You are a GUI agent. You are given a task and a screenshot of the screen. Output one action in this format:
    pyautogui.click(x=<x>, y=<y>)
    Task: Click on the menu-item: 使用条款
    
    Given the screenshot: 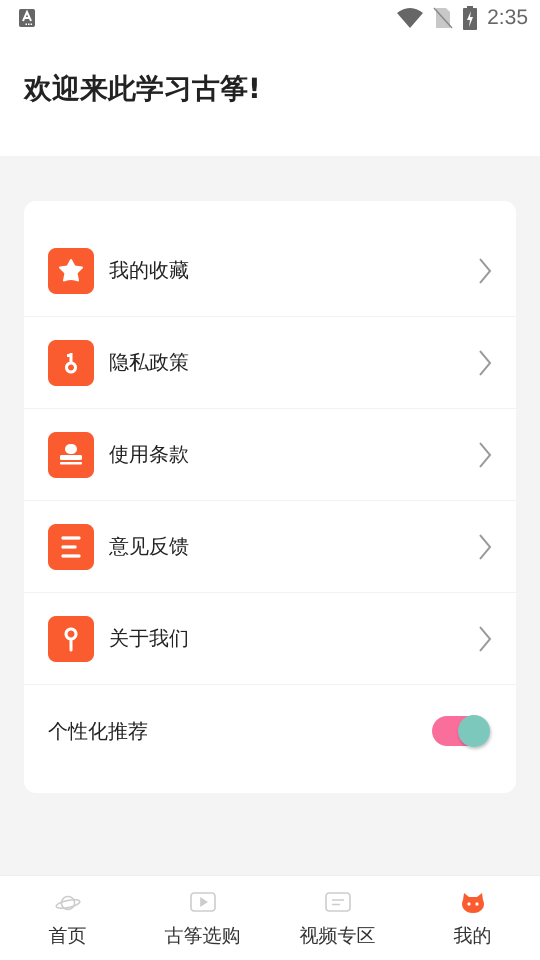 What is the action you would take?
    pyautogui.click(x=270, y=455)
    